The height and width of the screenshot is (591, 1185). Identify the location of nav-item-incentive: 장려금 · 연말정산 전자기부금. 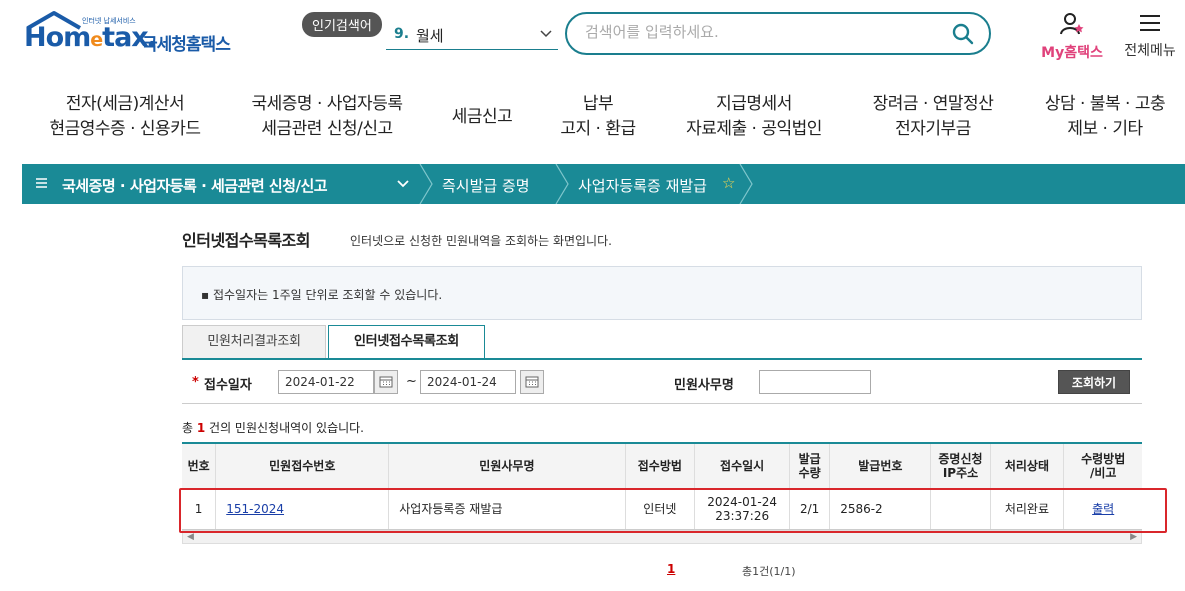
(933, 117).